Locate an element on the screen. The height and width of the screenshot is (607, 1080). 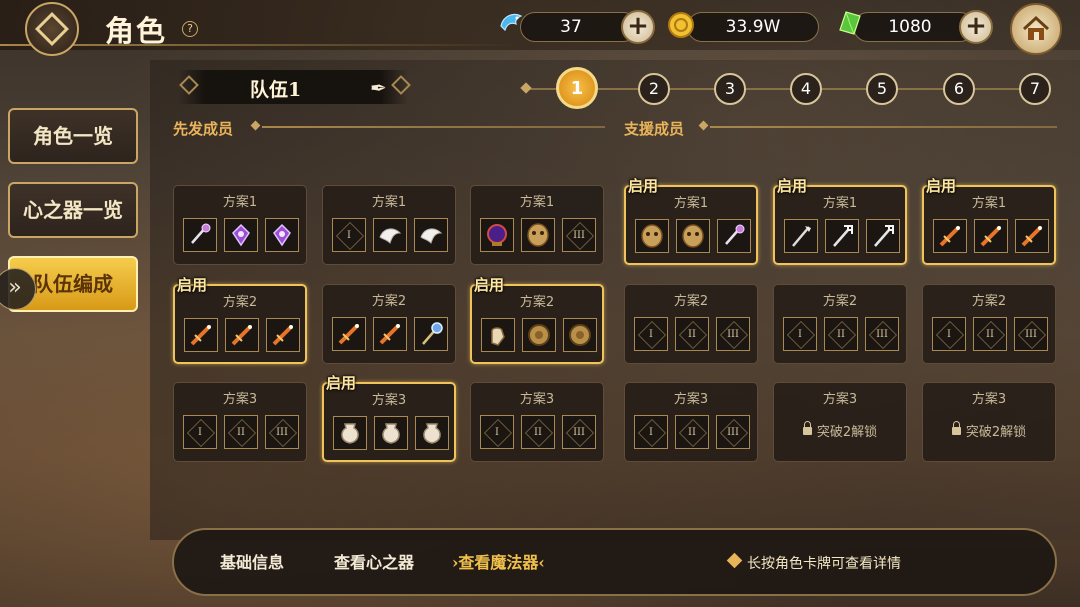
menu-button is located at coordinates (52, 29).